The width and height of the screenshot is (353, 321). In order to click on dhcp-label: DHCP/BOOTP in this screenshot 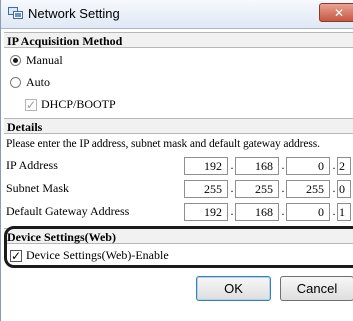, I will do `click(78, 104)`.